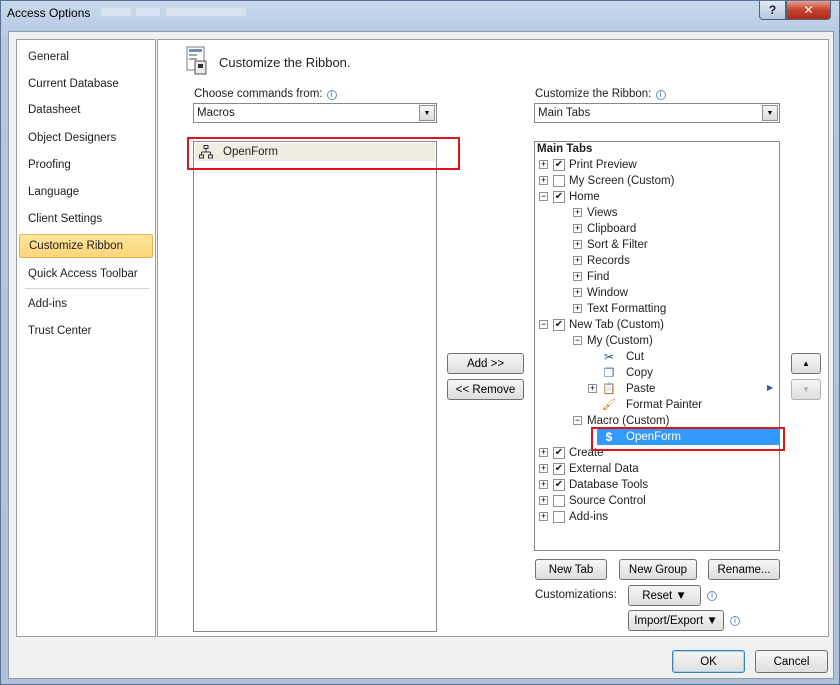  I want to click on new-tab-button: New Tab, so click(571, 569).